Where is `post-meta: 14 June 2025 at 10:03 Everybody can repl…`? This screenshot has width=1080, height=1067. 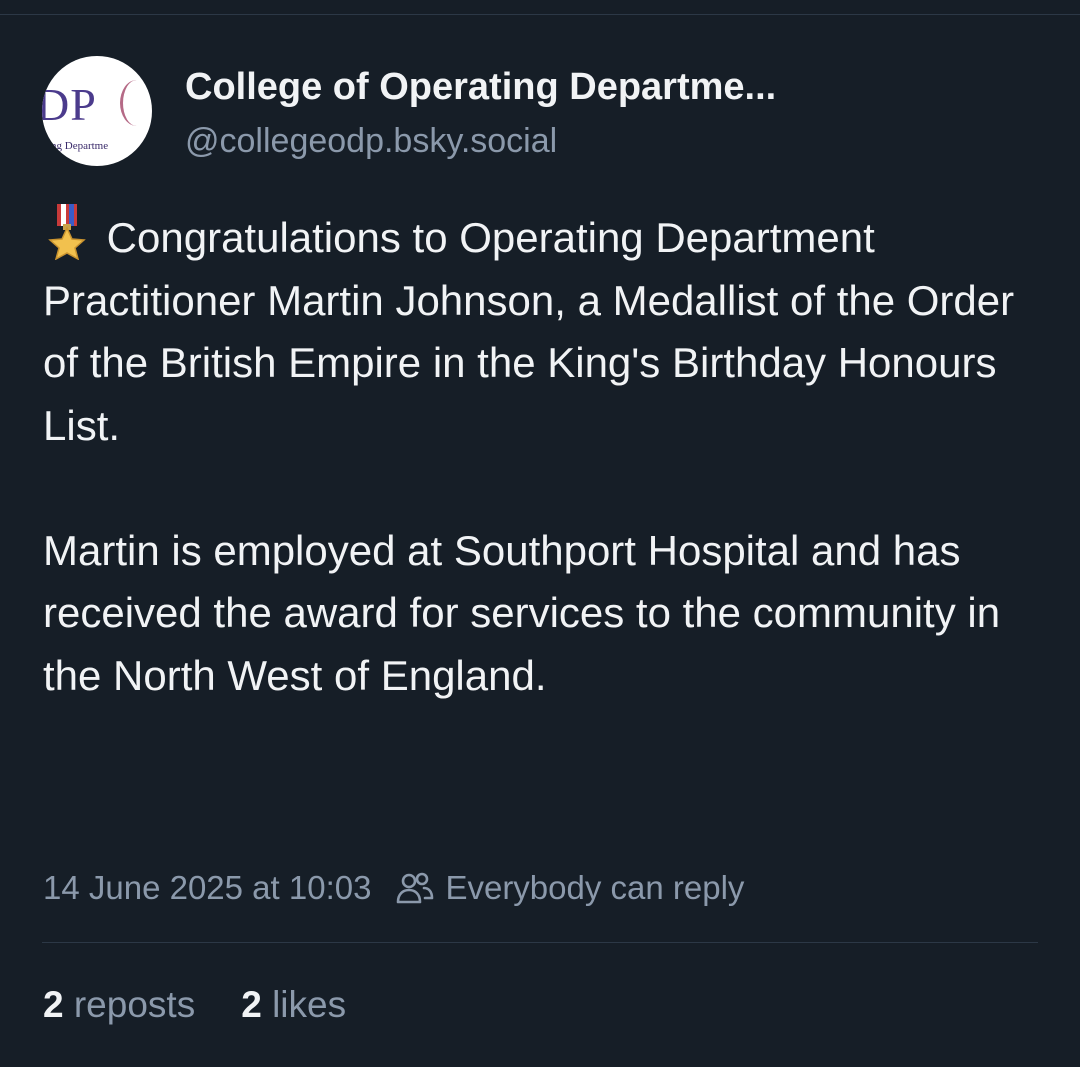 post-meta: 14 June 2025 at 10:03 Everybody can repl… is located at coordinates (393, 888).